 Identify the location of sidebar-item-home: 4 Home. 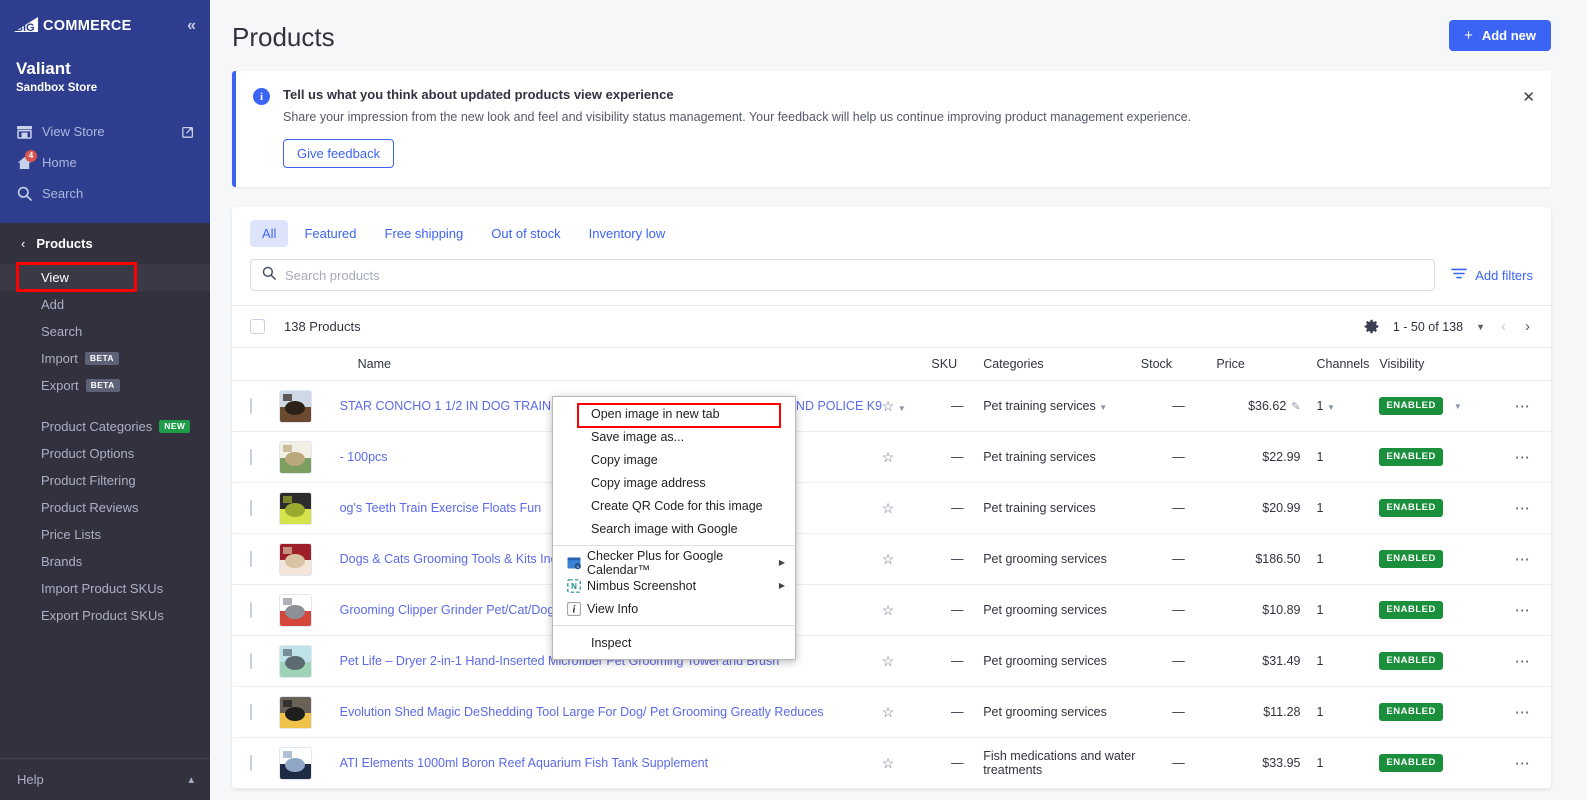
(105, 162).